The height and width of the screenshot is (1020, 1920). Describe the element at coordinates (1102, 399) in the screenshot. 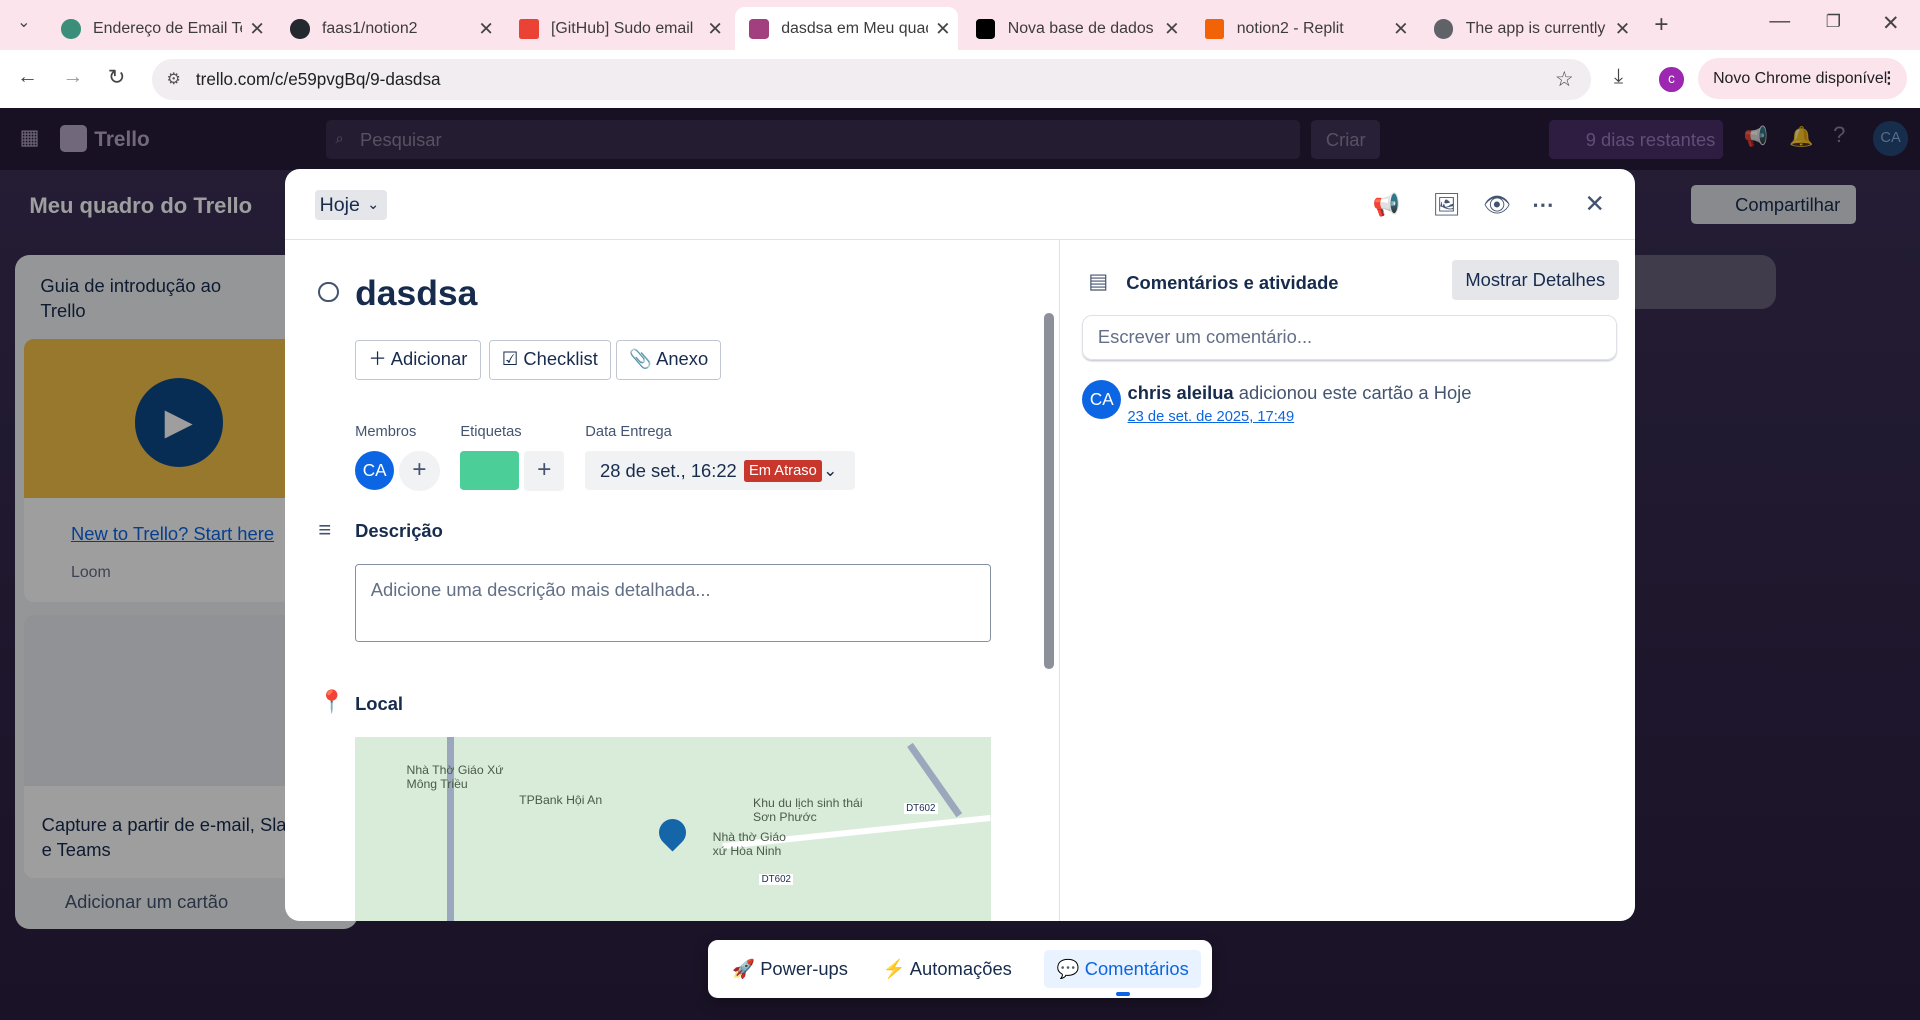

I see `activity-avatar: CA` at that location.